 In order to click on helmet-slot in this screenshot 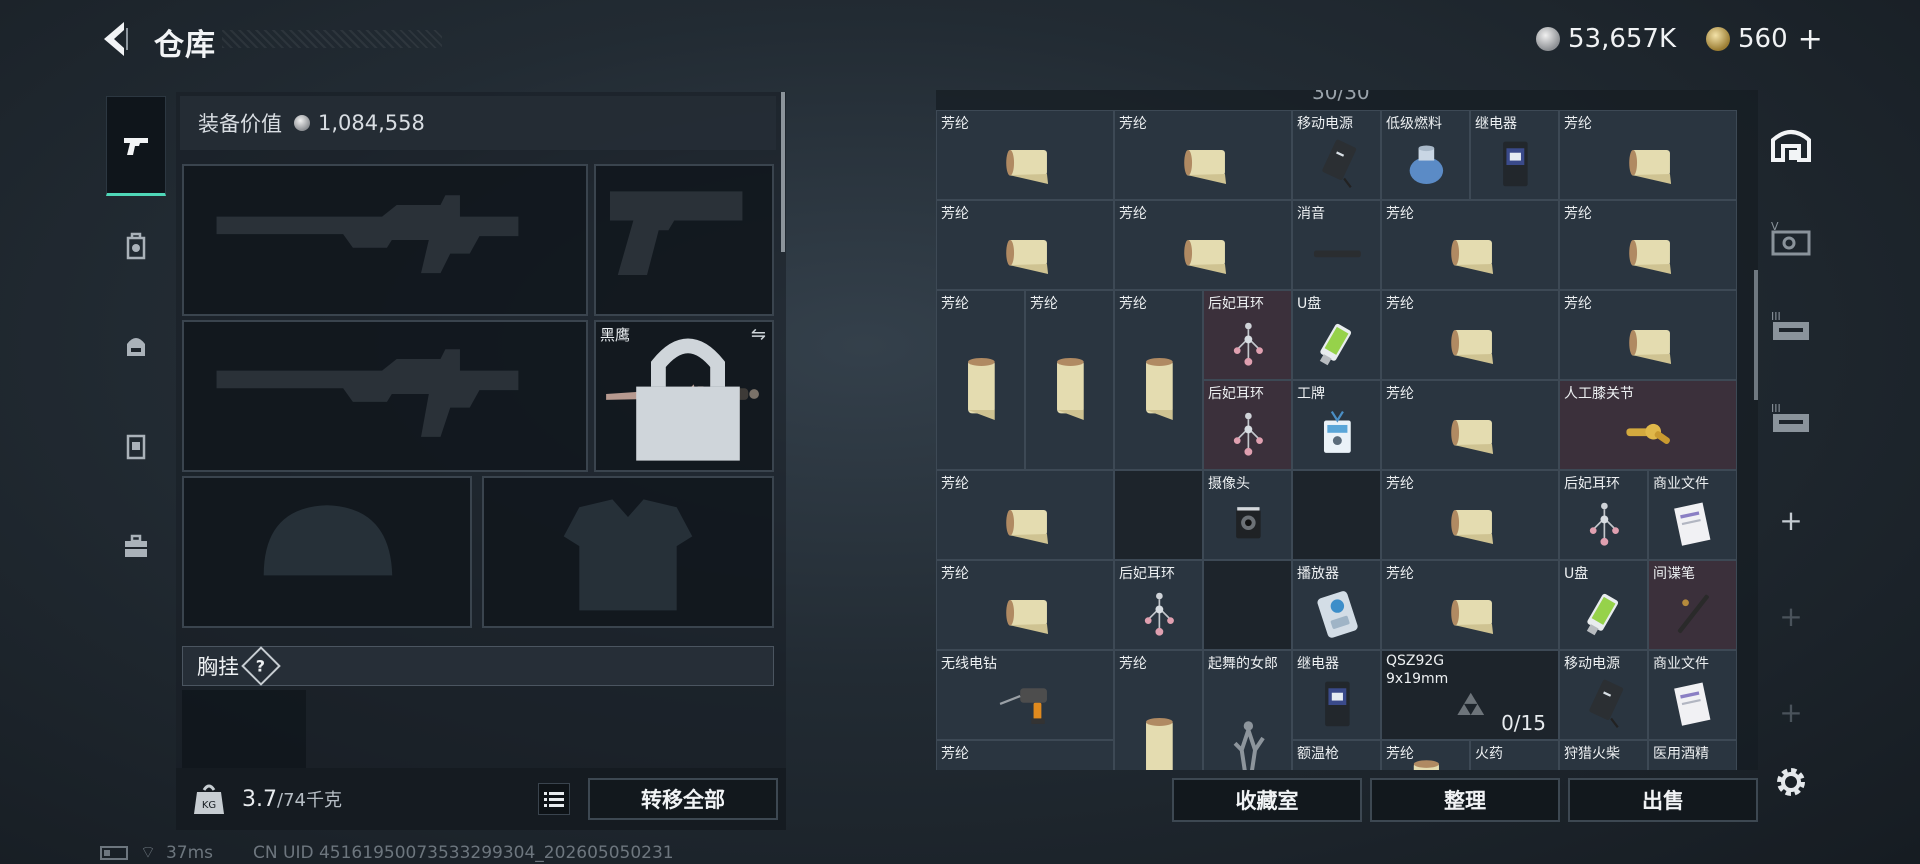, I will do `click(327, 552)`.